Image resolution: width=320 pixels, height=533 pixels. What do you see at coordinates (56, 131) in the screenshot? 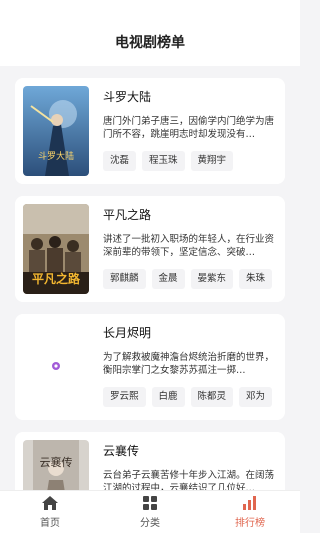
I see `show-poster: 斗罗大陆` at bounding box center [56, 131].